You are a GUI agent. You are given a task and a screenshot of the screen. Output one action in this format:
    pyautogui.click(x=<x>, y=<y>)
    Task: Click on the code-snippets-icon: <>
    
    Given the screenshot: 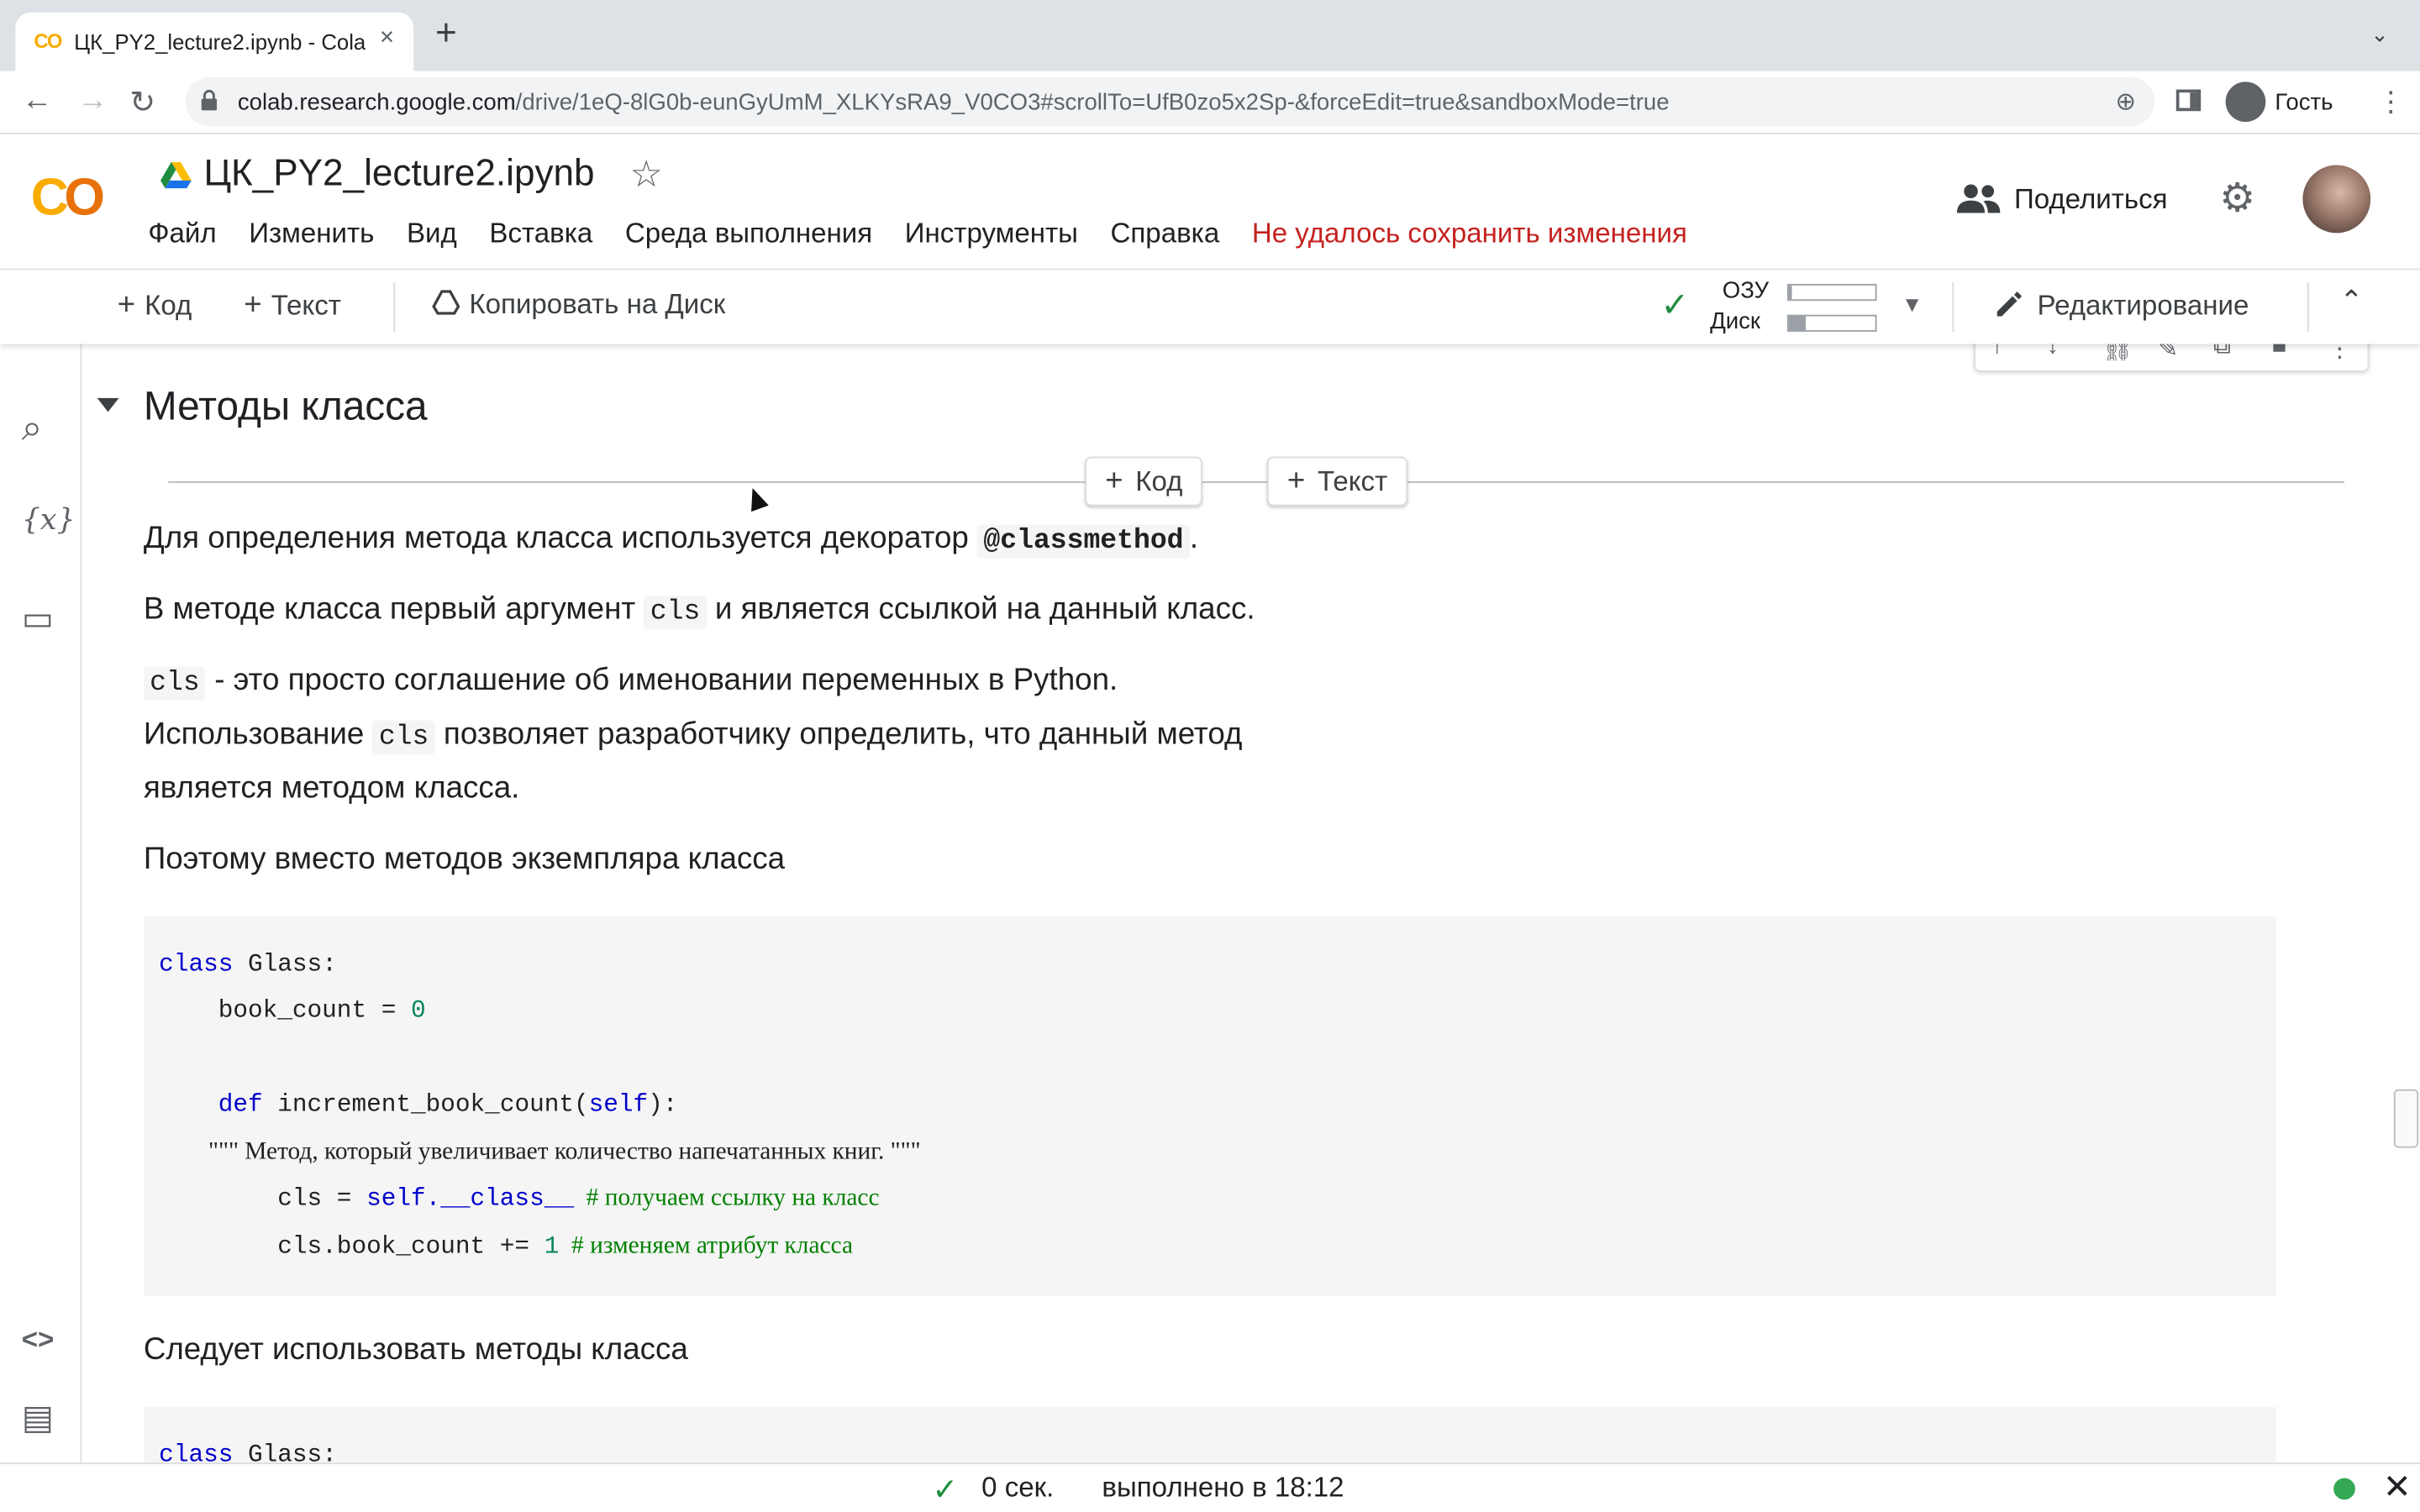 What is the action you would take?
    pyautogui.click(x=38, y=1340)
    